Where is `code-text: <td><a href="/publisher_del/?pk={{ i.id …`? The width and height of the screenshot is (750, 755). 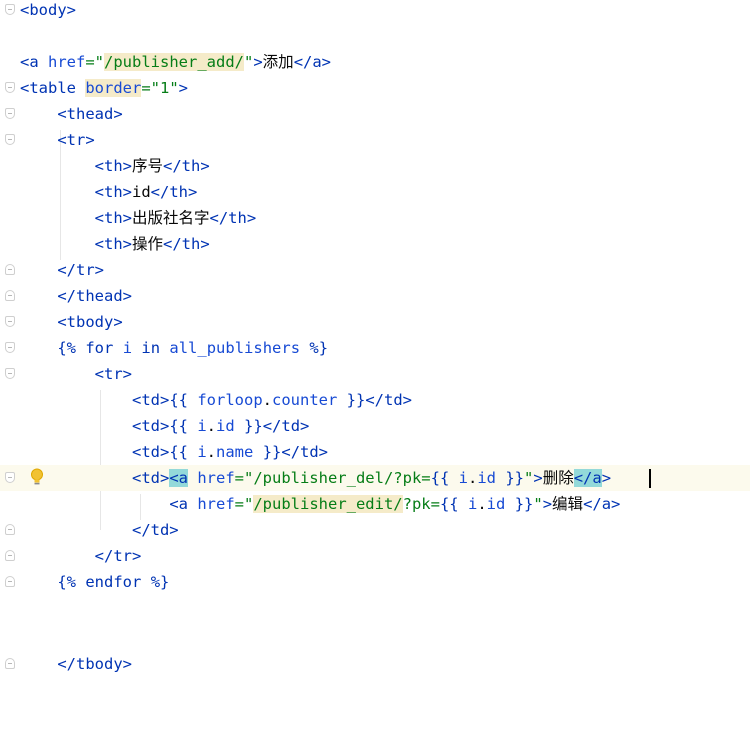
code-text: <td><a href="/publisher_del/?pk={{ i.id … is located at coordinates (371, 478).